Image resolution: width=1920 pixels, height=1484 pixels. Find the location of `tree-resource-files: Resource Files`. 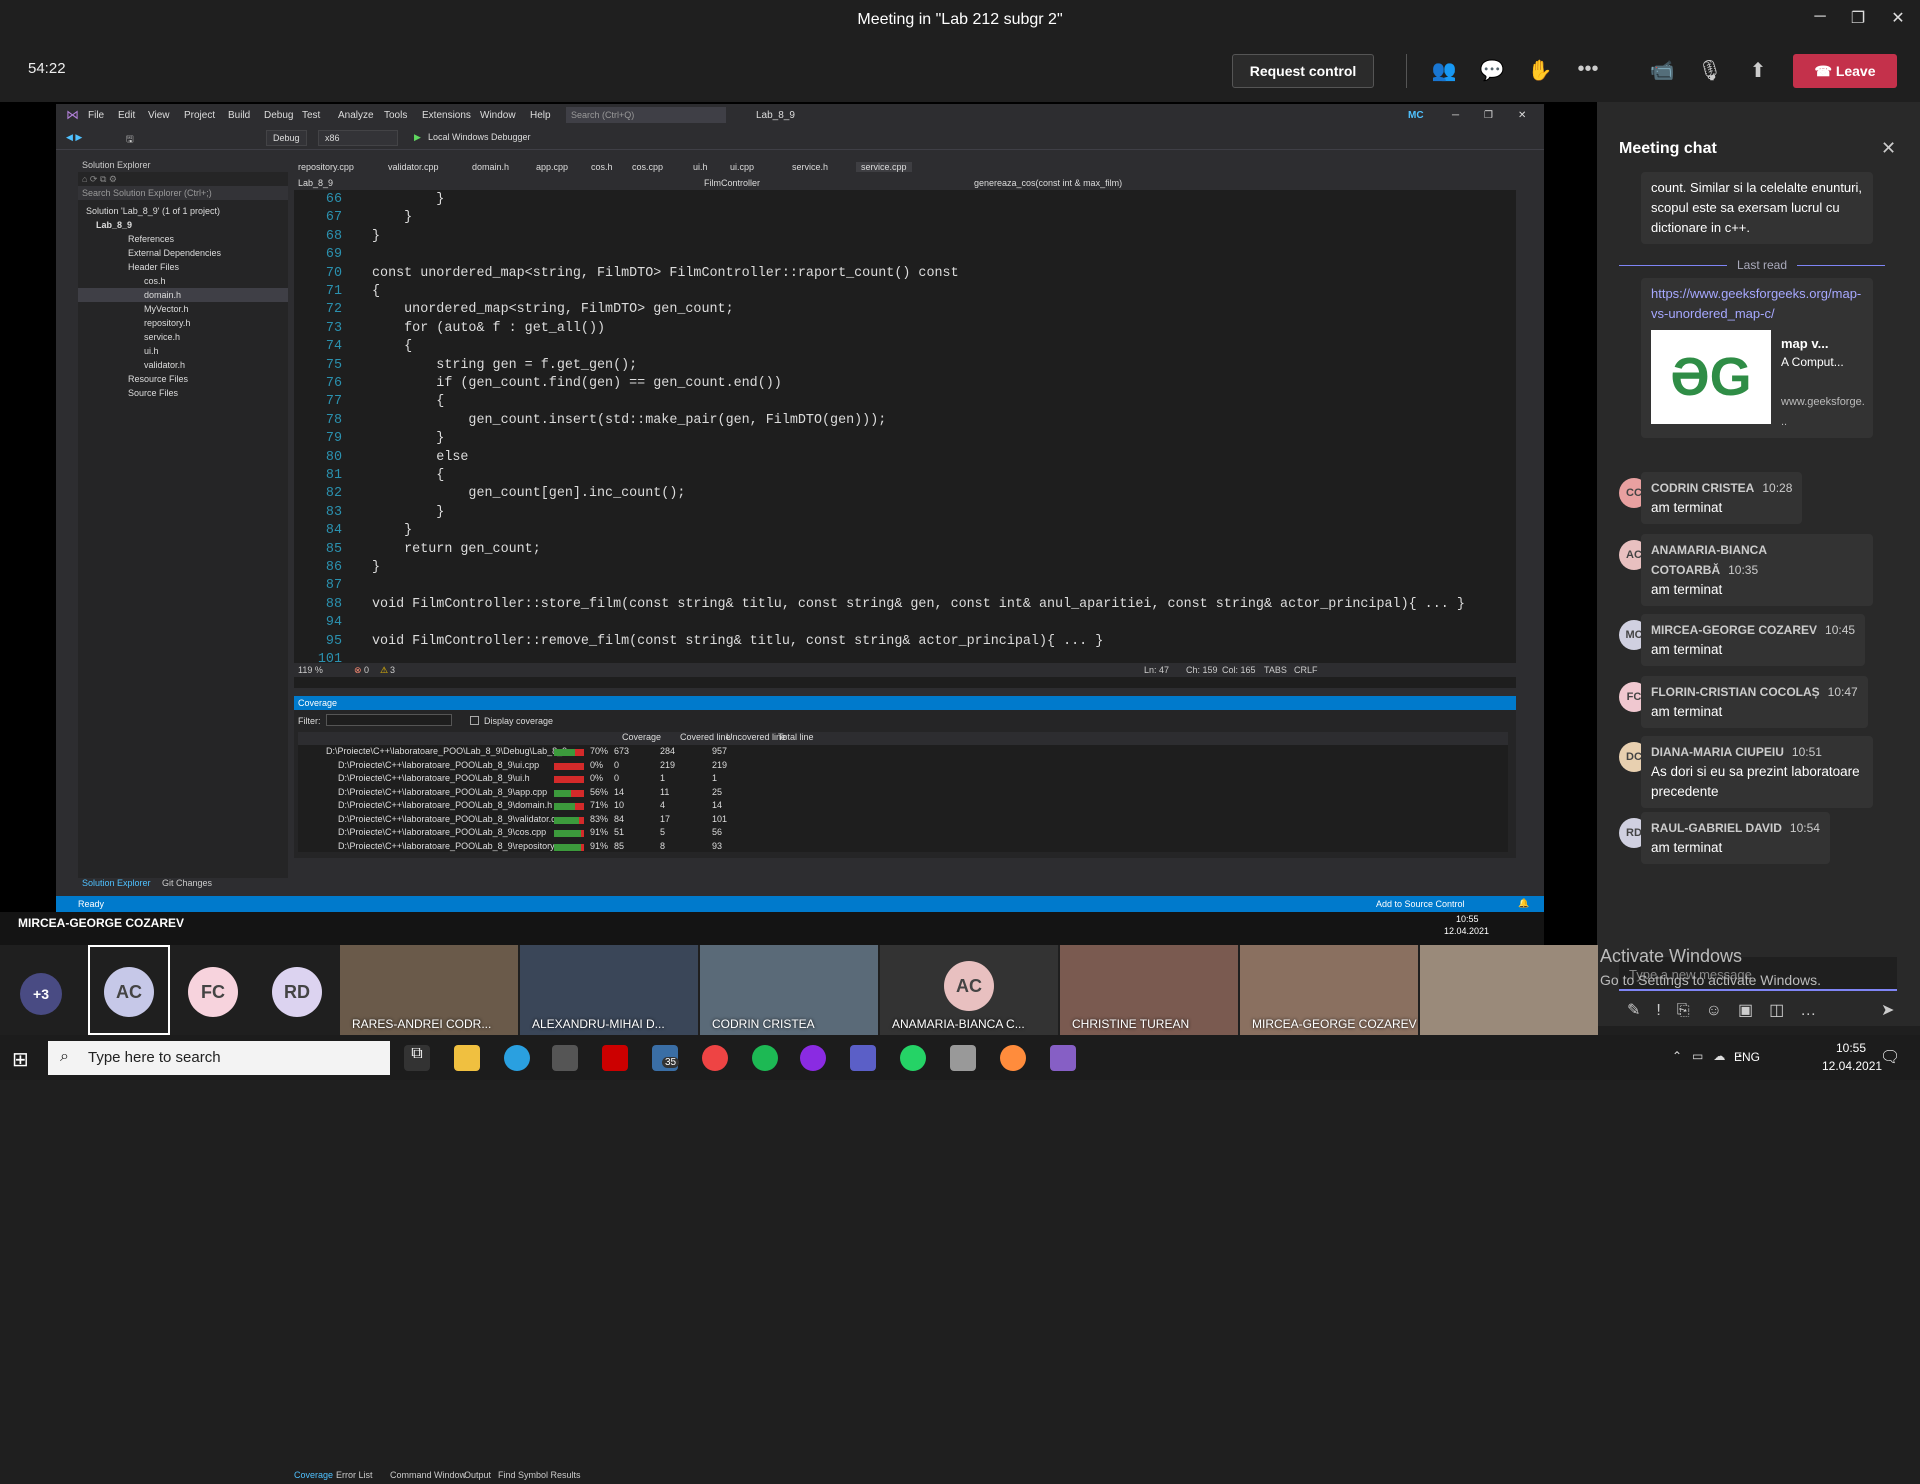

tree-resource-files: Resource Files is located at coordinates (183, 379).